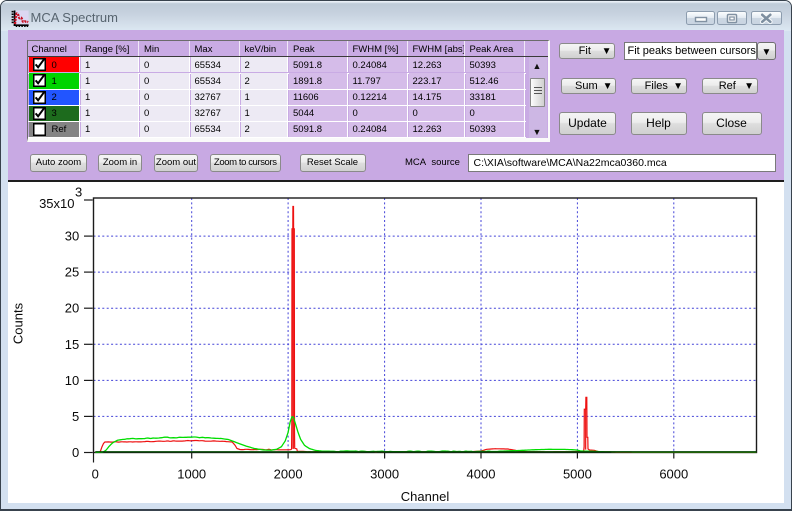  Describe the element at coordinates (72, 344) in the screenshot. I see `svg-text: 15` at that location.